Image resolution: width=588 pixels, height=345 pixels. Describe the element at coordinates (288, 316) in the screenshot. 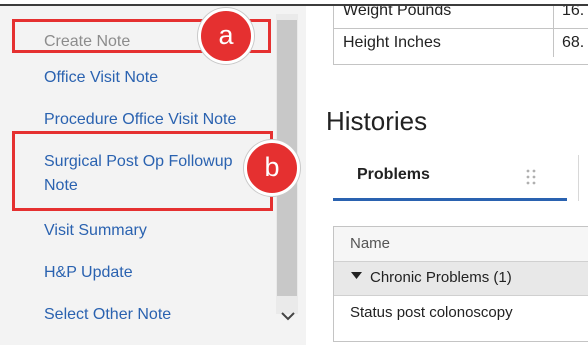

I see `chevron-down-icon` at that location.